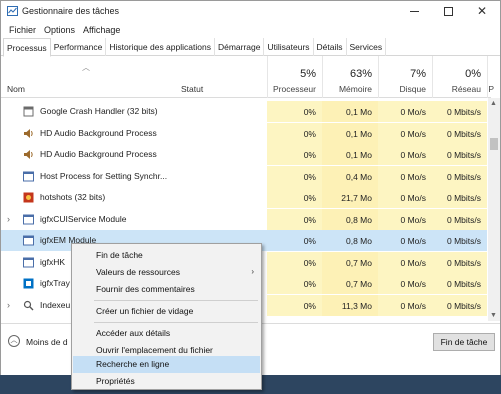 The width and height of the screenshot is (501, 394). I want to click on close-button: ✕, so click(482, 11).